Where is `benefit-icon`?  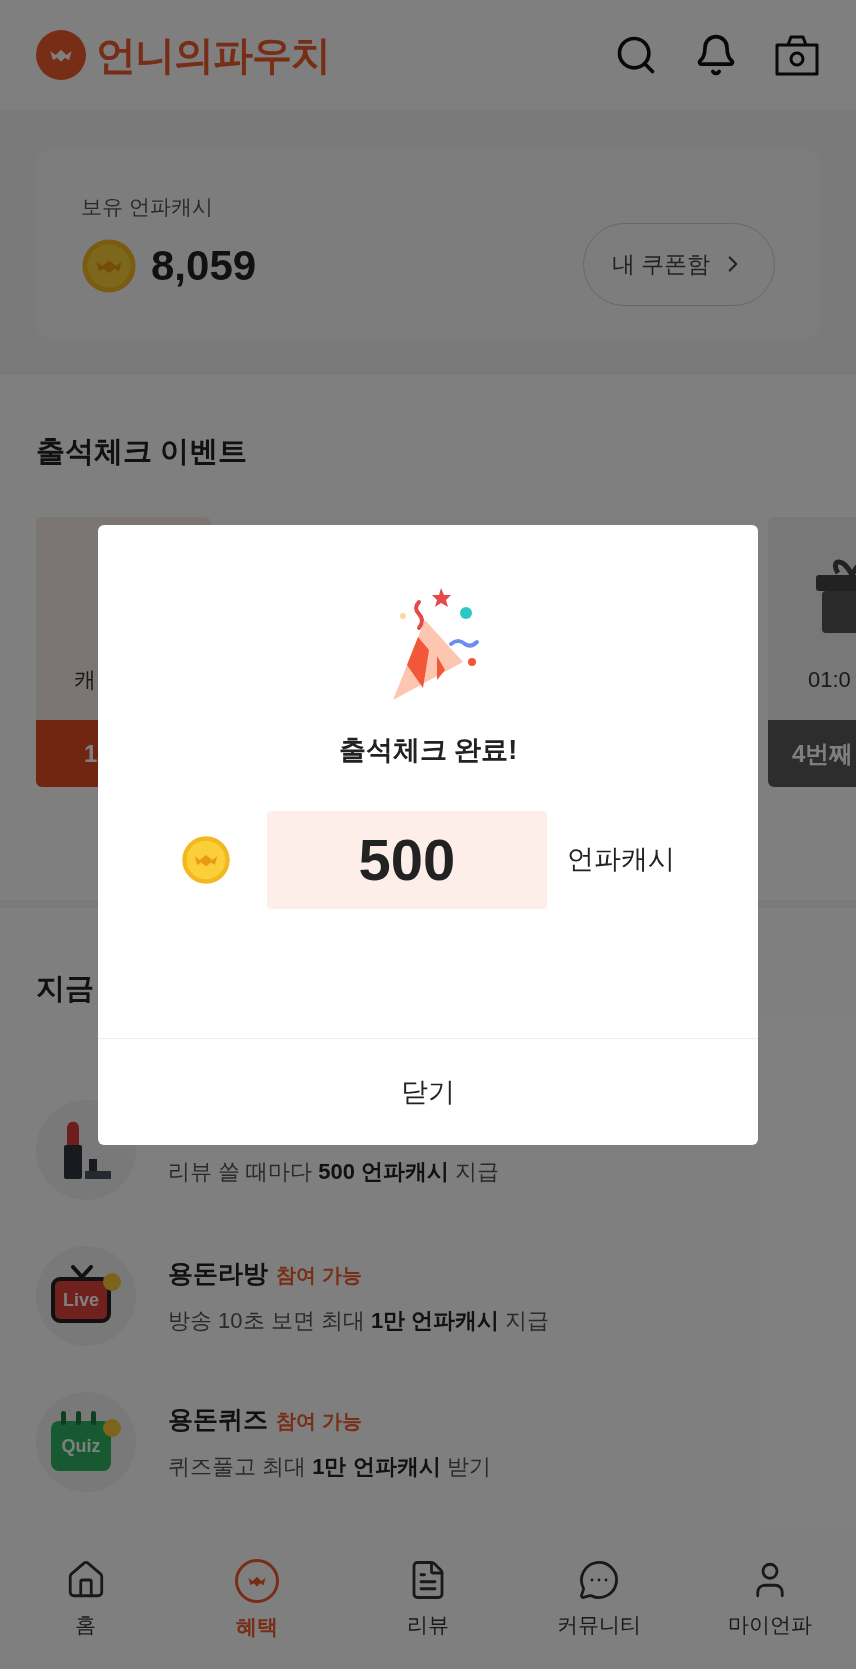 benefit-icon is located at coordinates (256, 1581).